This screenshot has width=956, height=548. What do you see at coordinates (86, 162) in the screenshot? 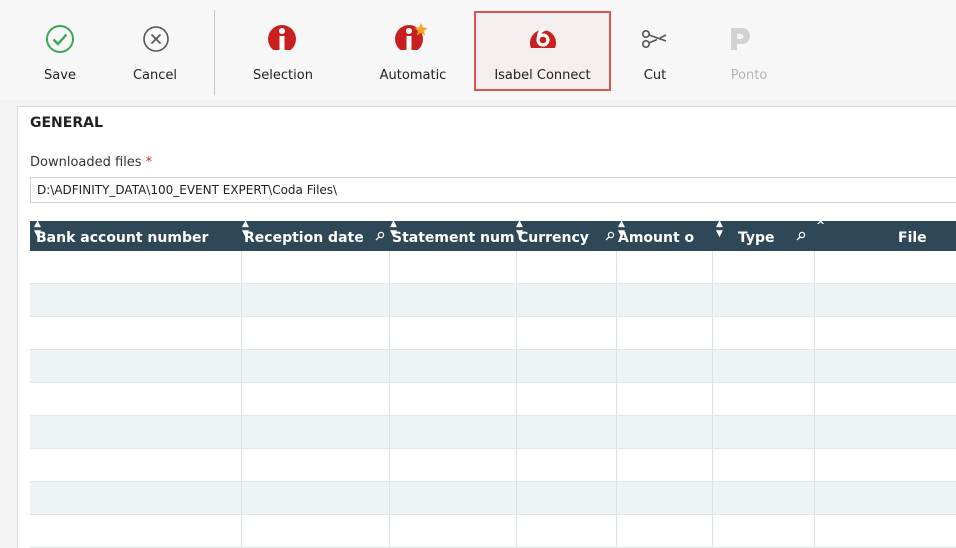
I see `downloaded-files-label-text: Downloaded files` at bounding box center [86, 162].